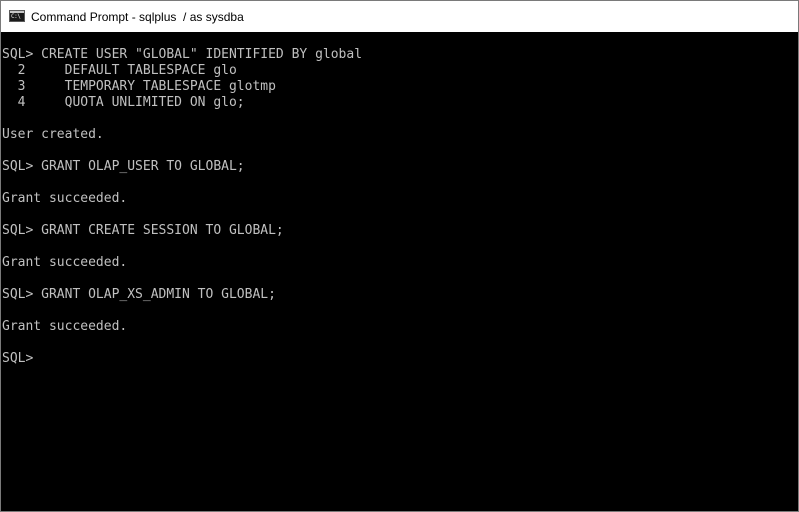 The width and height of the screenshot is (799, 512). What do you see at coordinates (119, 70) in the screenshot?
I see `console-line: 2 DEFAULT TABLESPACE glo` at bounding box center [119, 70].